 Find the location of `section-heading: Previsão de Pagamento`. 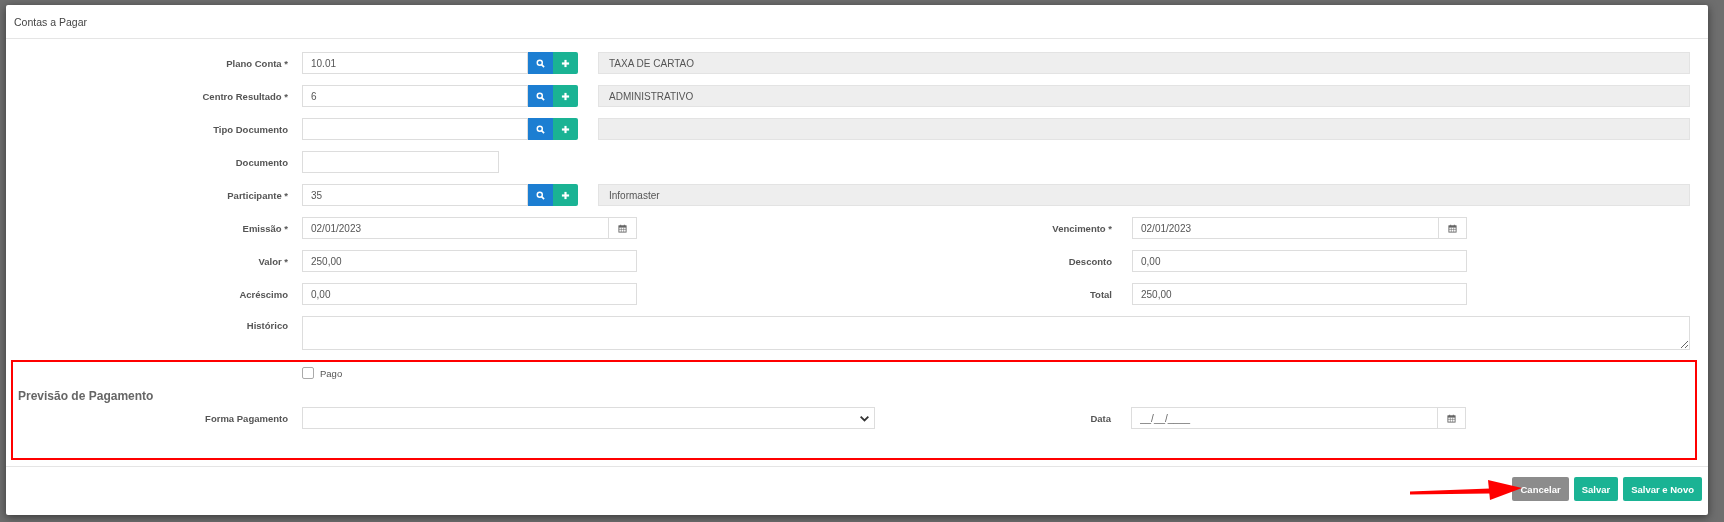

section-heading: Previsão de Pagamento is located at coordinates (86, 396).